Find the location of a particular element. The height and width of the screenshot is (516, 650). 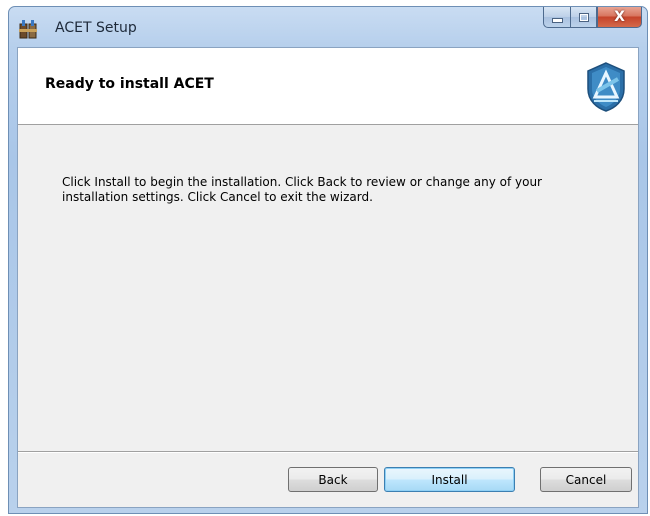

minimize-icon is located at coordinates (557, 20).